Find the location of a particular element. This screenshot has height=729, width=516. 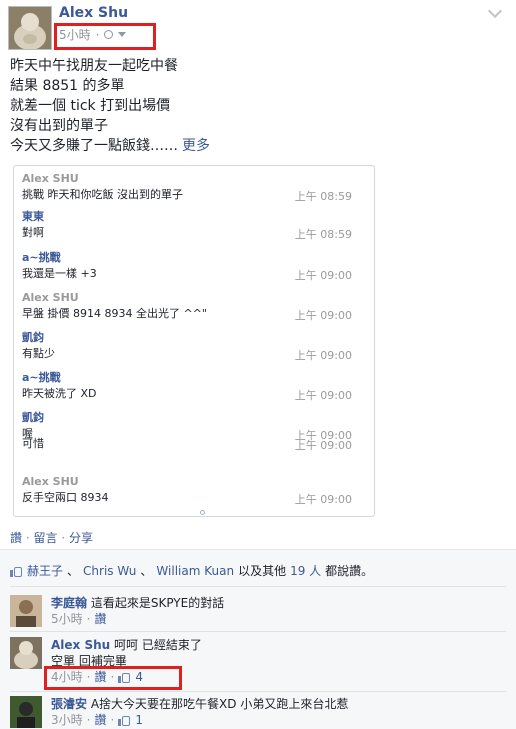

commenter-name: Alex Shu is located at coordinates (80, 645).